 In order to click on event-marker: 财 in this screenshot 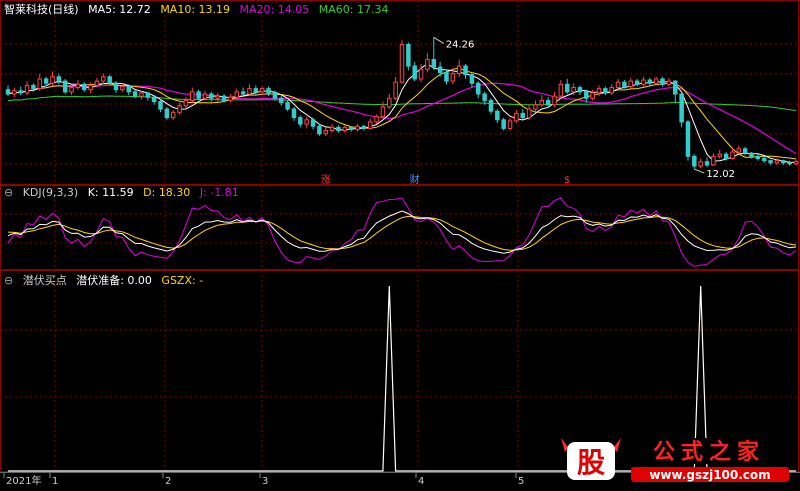, I will do `click(415, 179)`.